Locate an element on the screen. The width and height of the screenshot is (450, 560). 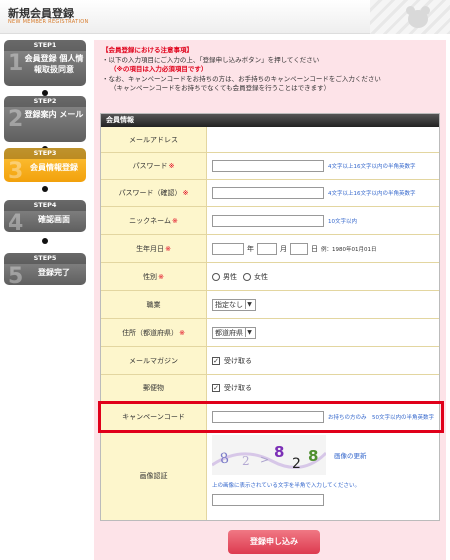
step-text: 登録完了 is located at coordinates (54, 272).